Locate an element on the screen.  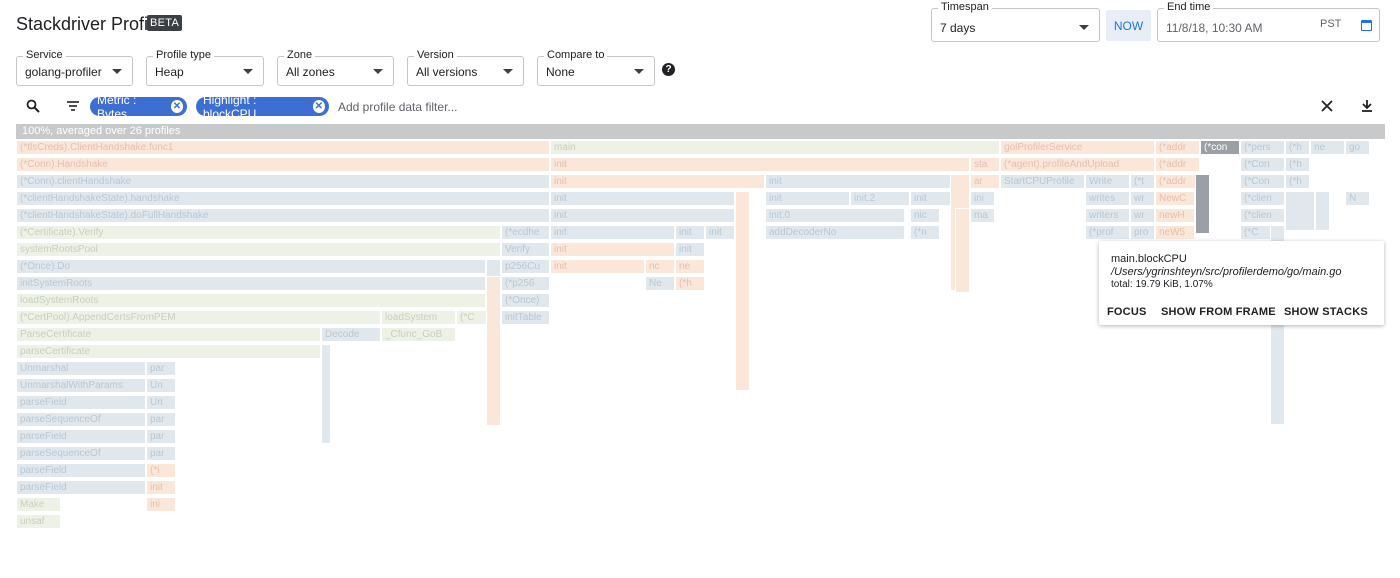
flame-frame: newH is located at coordinates (1175, 215).